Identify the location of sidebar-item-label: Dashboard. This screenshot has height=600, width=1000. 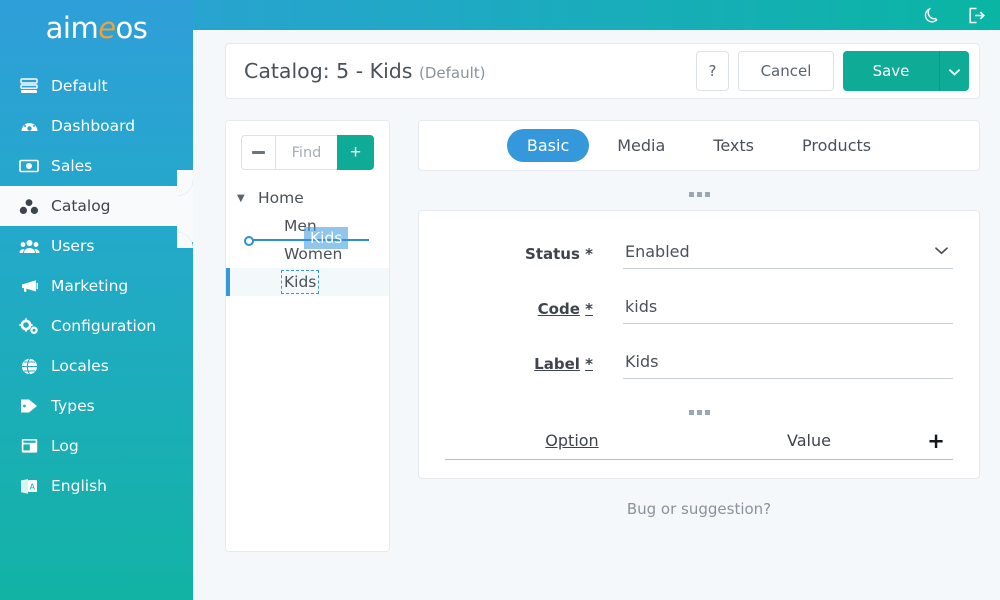
(93, 126).